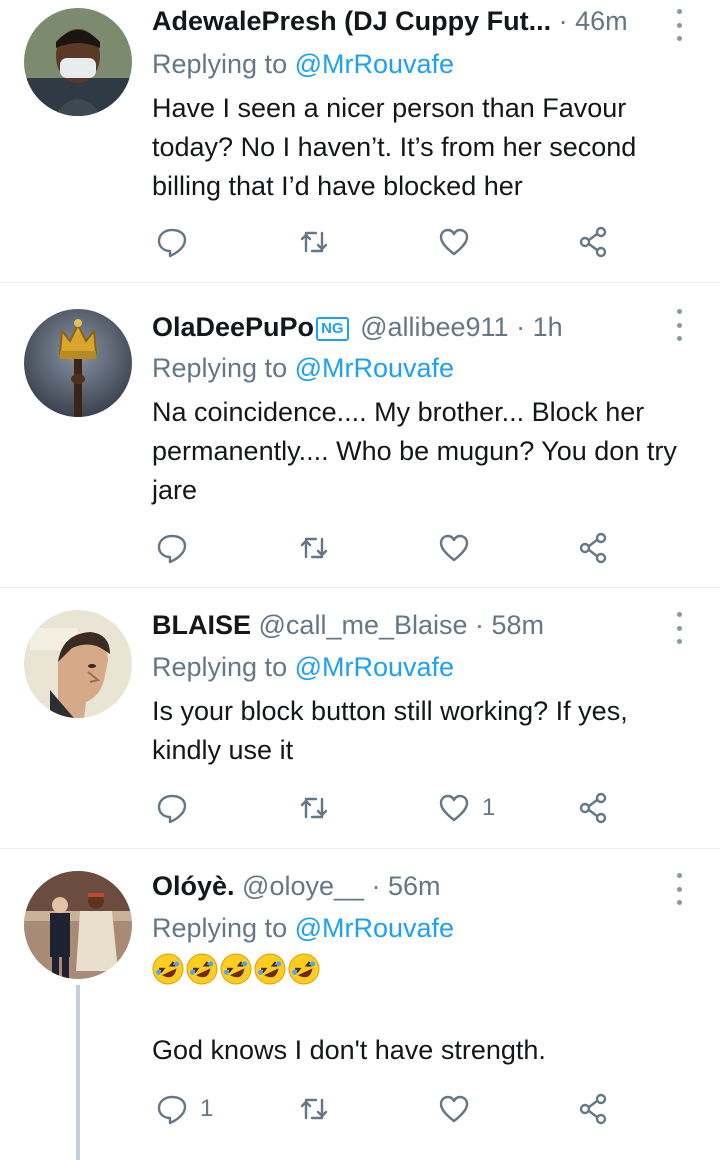 This screenshot has width=720, height=1160. I want to click on tweet-header: OlaDeePuPo NG @allibee911 · 1h, so click(406, 327).